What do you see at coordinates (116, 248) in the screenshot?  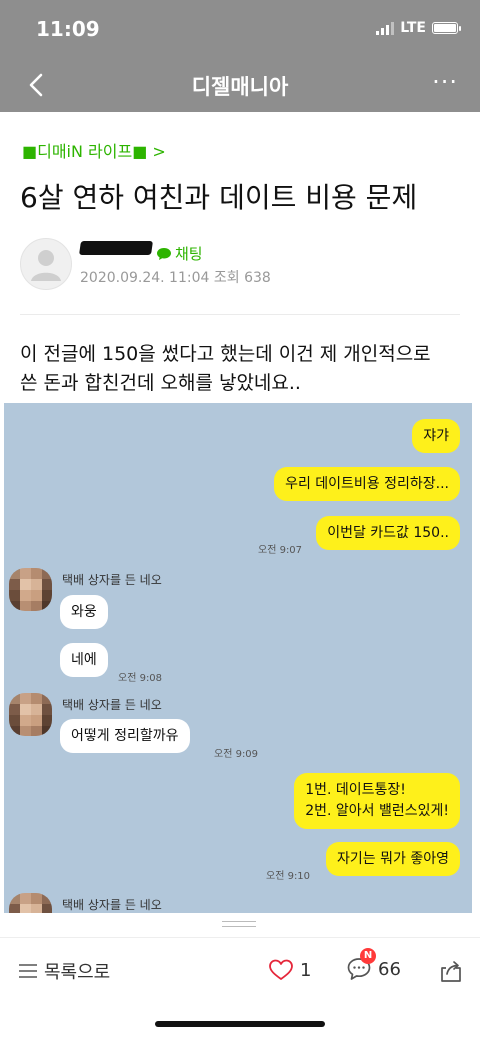 I see `author-name-redacted` at bounding box center [116, 248].